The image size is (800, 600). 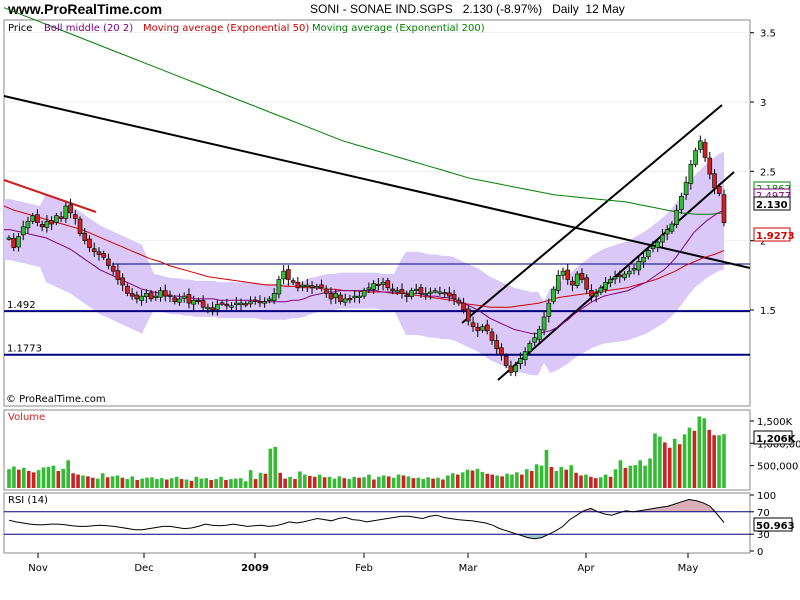 What do you see at coordinates (21, 305) in the screenshot?
I see `support-label-1492: 1.492` at bounding box center [21, 305].